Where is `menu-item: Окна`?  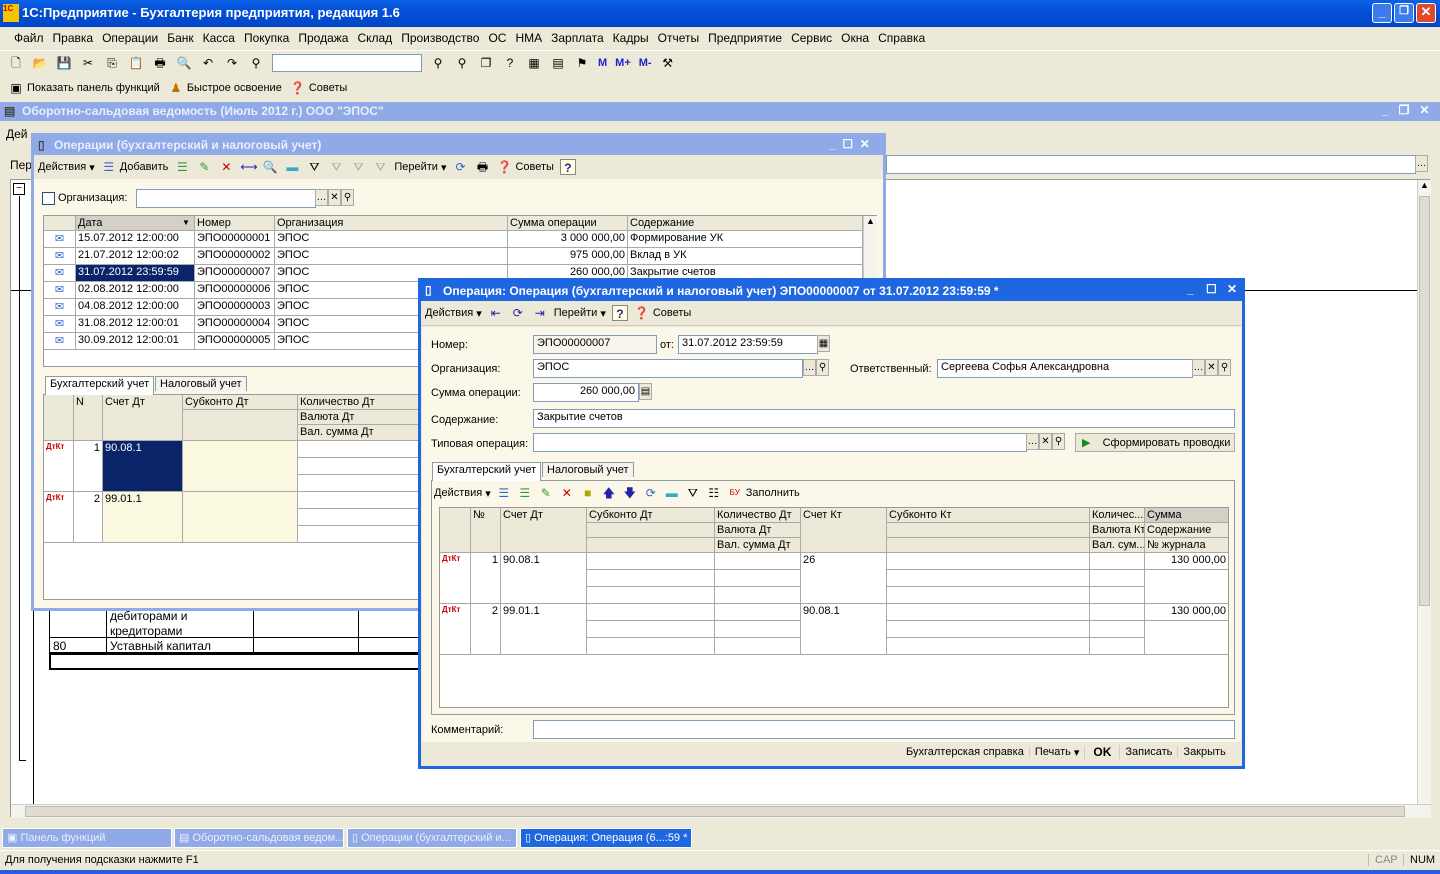 menu-item: Окна is located at coordinates (855, 38).